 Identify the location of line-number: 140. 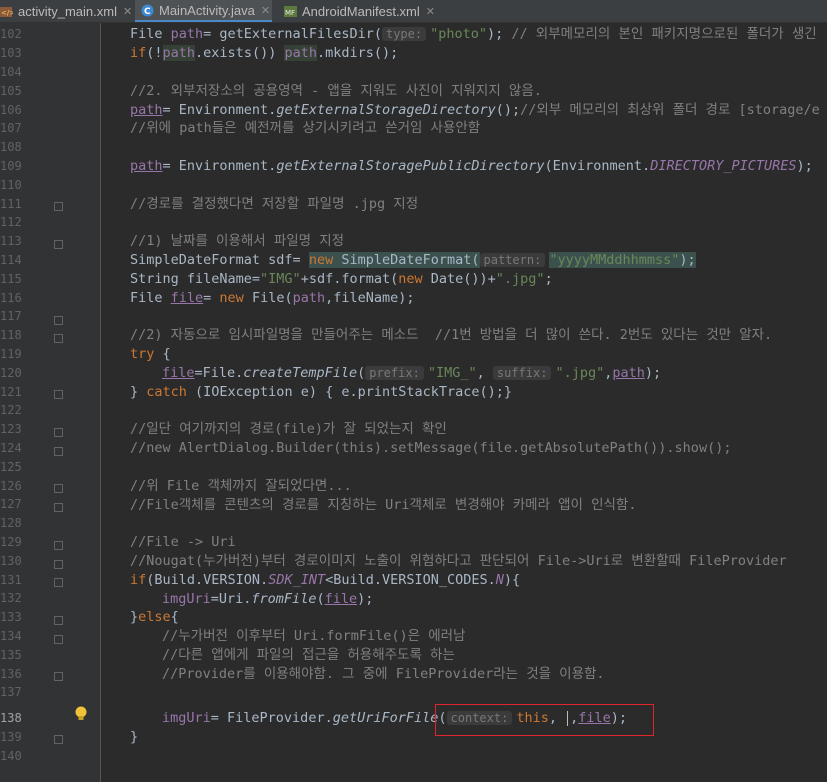
(11, 756).